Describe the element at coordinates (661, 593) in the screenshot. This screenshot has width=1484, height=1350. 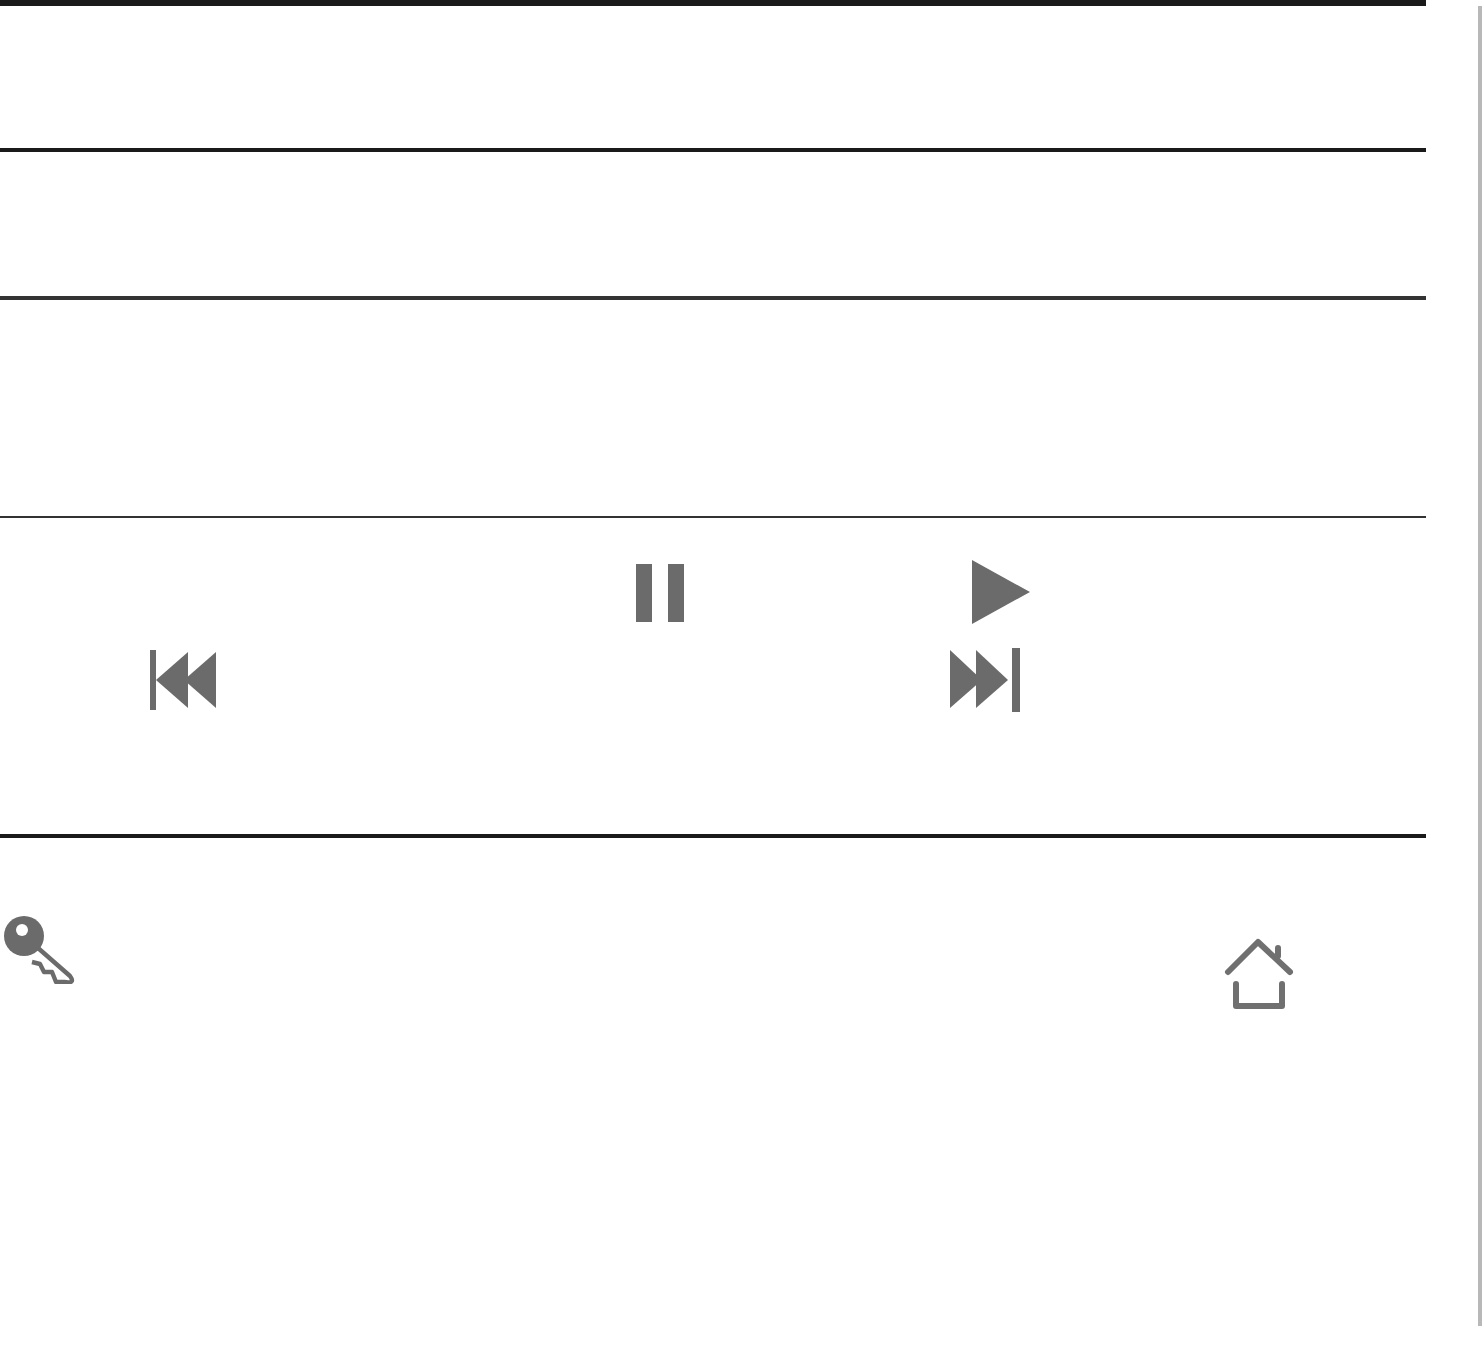
I see `pause-icon` at that location.